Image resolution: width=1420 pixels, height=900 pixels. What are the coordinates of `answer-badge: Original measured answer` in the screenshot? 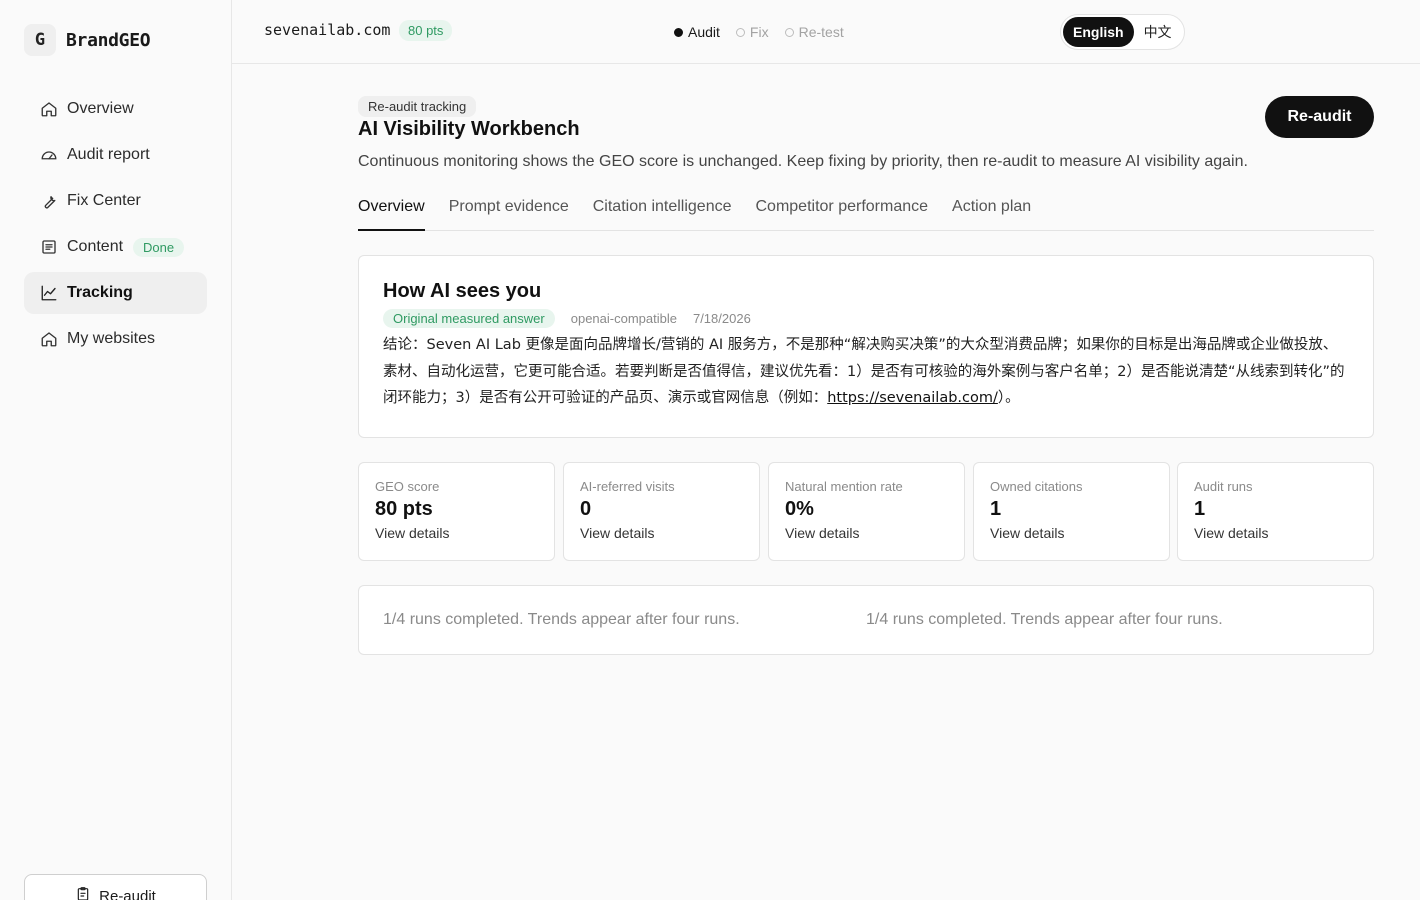 It's located at (469, 318).